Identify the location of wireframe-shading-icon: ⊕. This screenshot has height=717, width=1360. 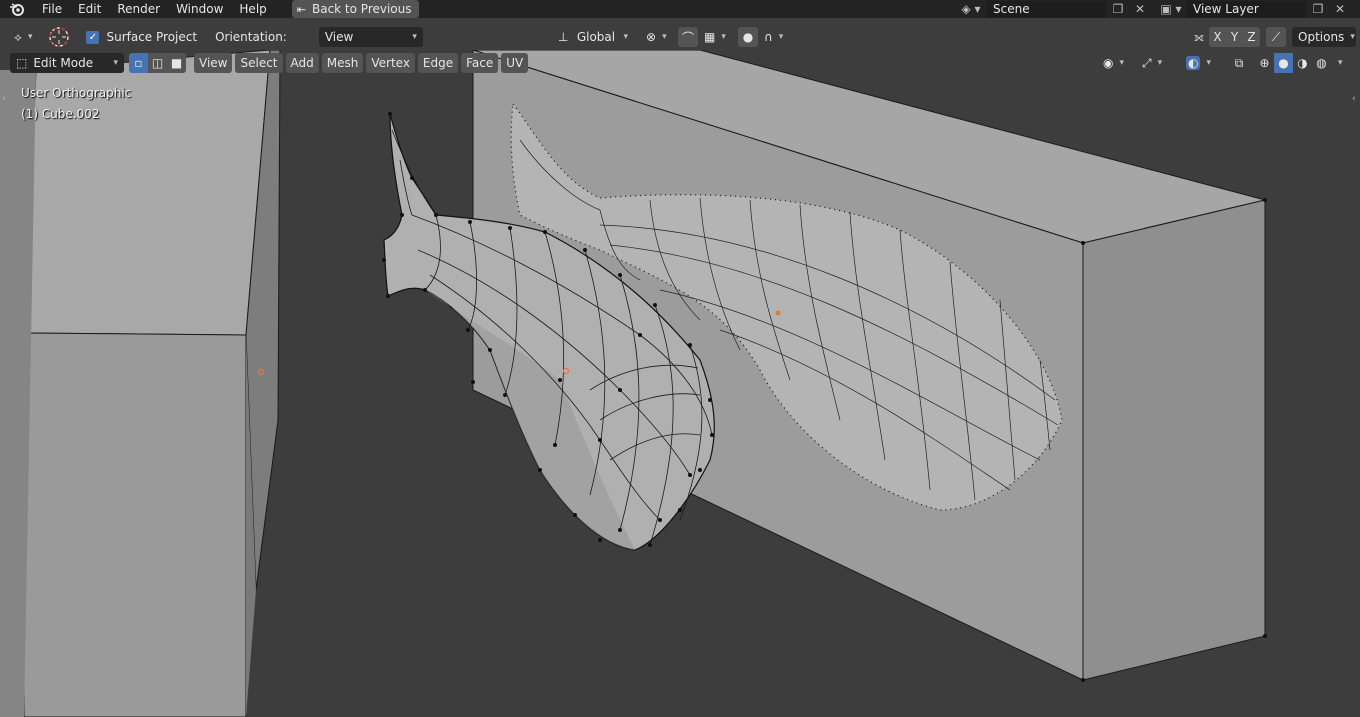
(1264, 63).